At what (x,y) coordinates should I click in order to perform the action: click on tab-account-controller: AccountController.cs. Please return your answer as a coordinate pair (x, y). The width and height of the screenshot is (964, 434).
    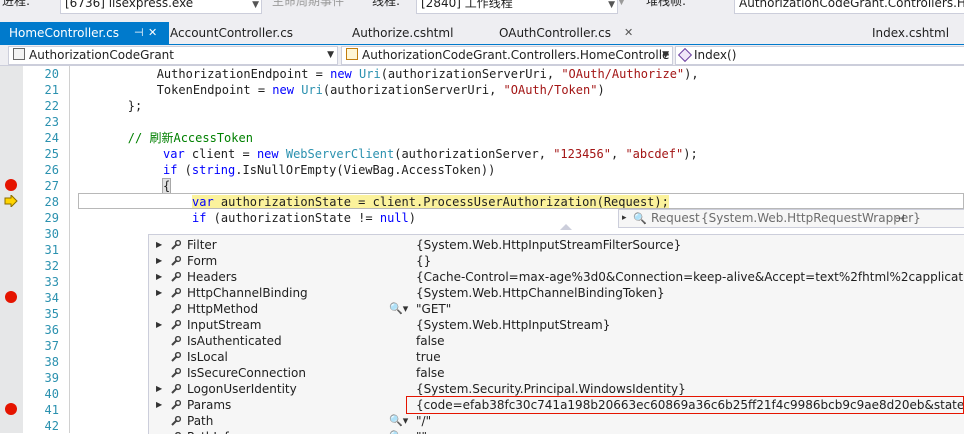
    Looking at the image, I should click on (235, 33).